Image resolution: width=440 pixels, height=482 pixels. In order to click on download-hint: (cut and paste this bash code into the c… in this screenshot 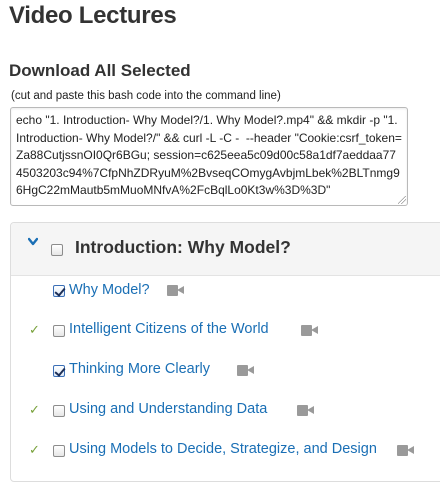, I will do `click(146, 96)`.